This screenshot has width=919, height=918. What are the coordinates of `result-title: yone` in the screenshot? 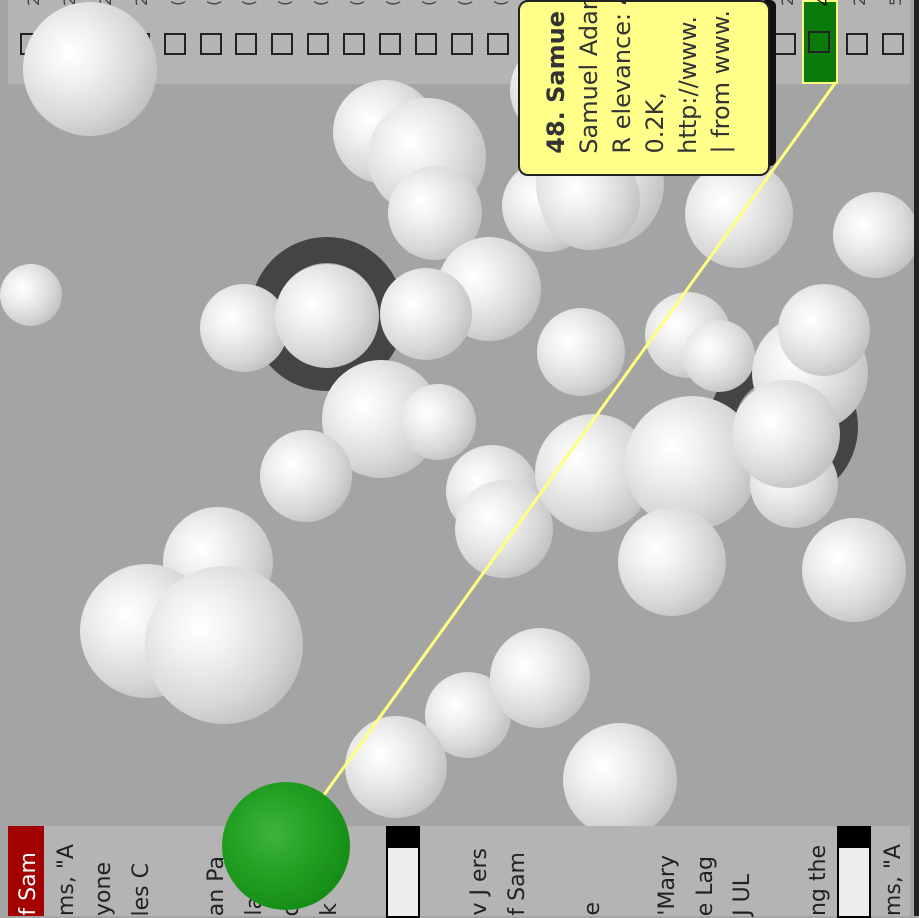 It's located at (101, 871).